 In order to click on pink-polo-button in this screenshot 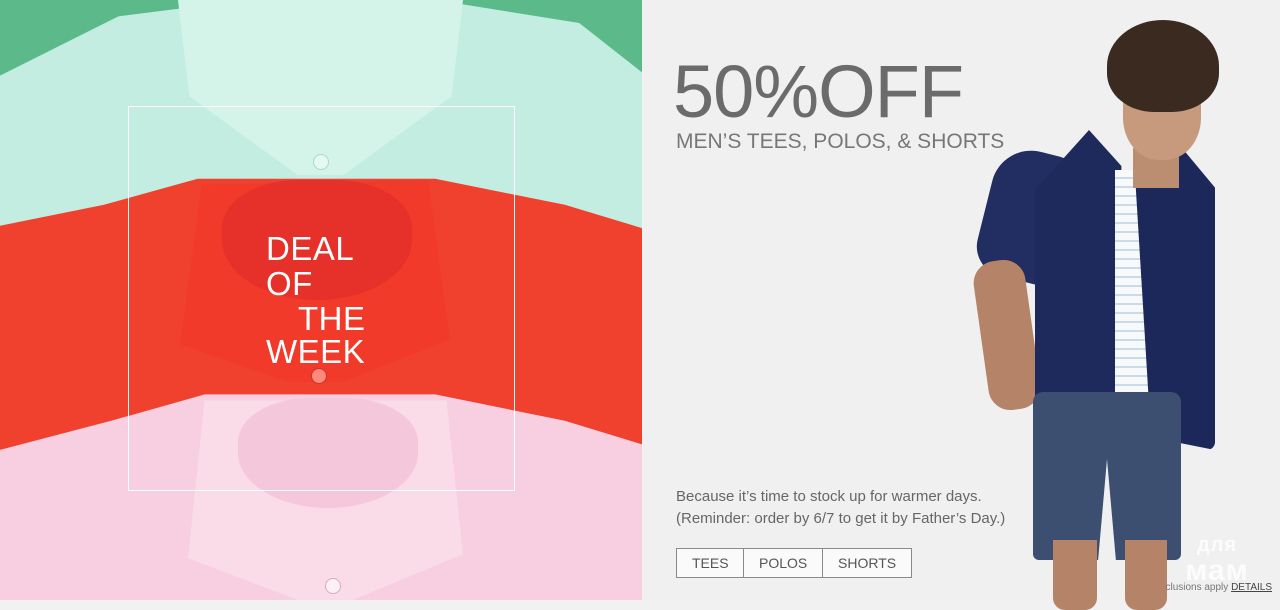, I will do `click(333, 586)`.